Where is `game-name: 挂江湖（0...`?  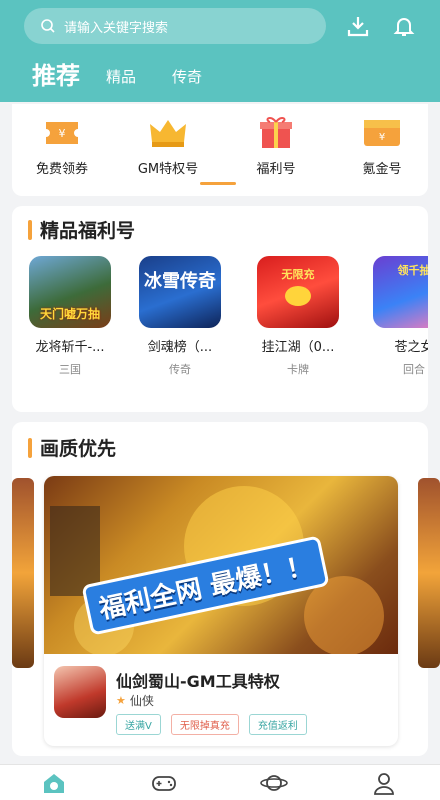
game-name: 挂江湖（0... is located at coordinates (298, 347).